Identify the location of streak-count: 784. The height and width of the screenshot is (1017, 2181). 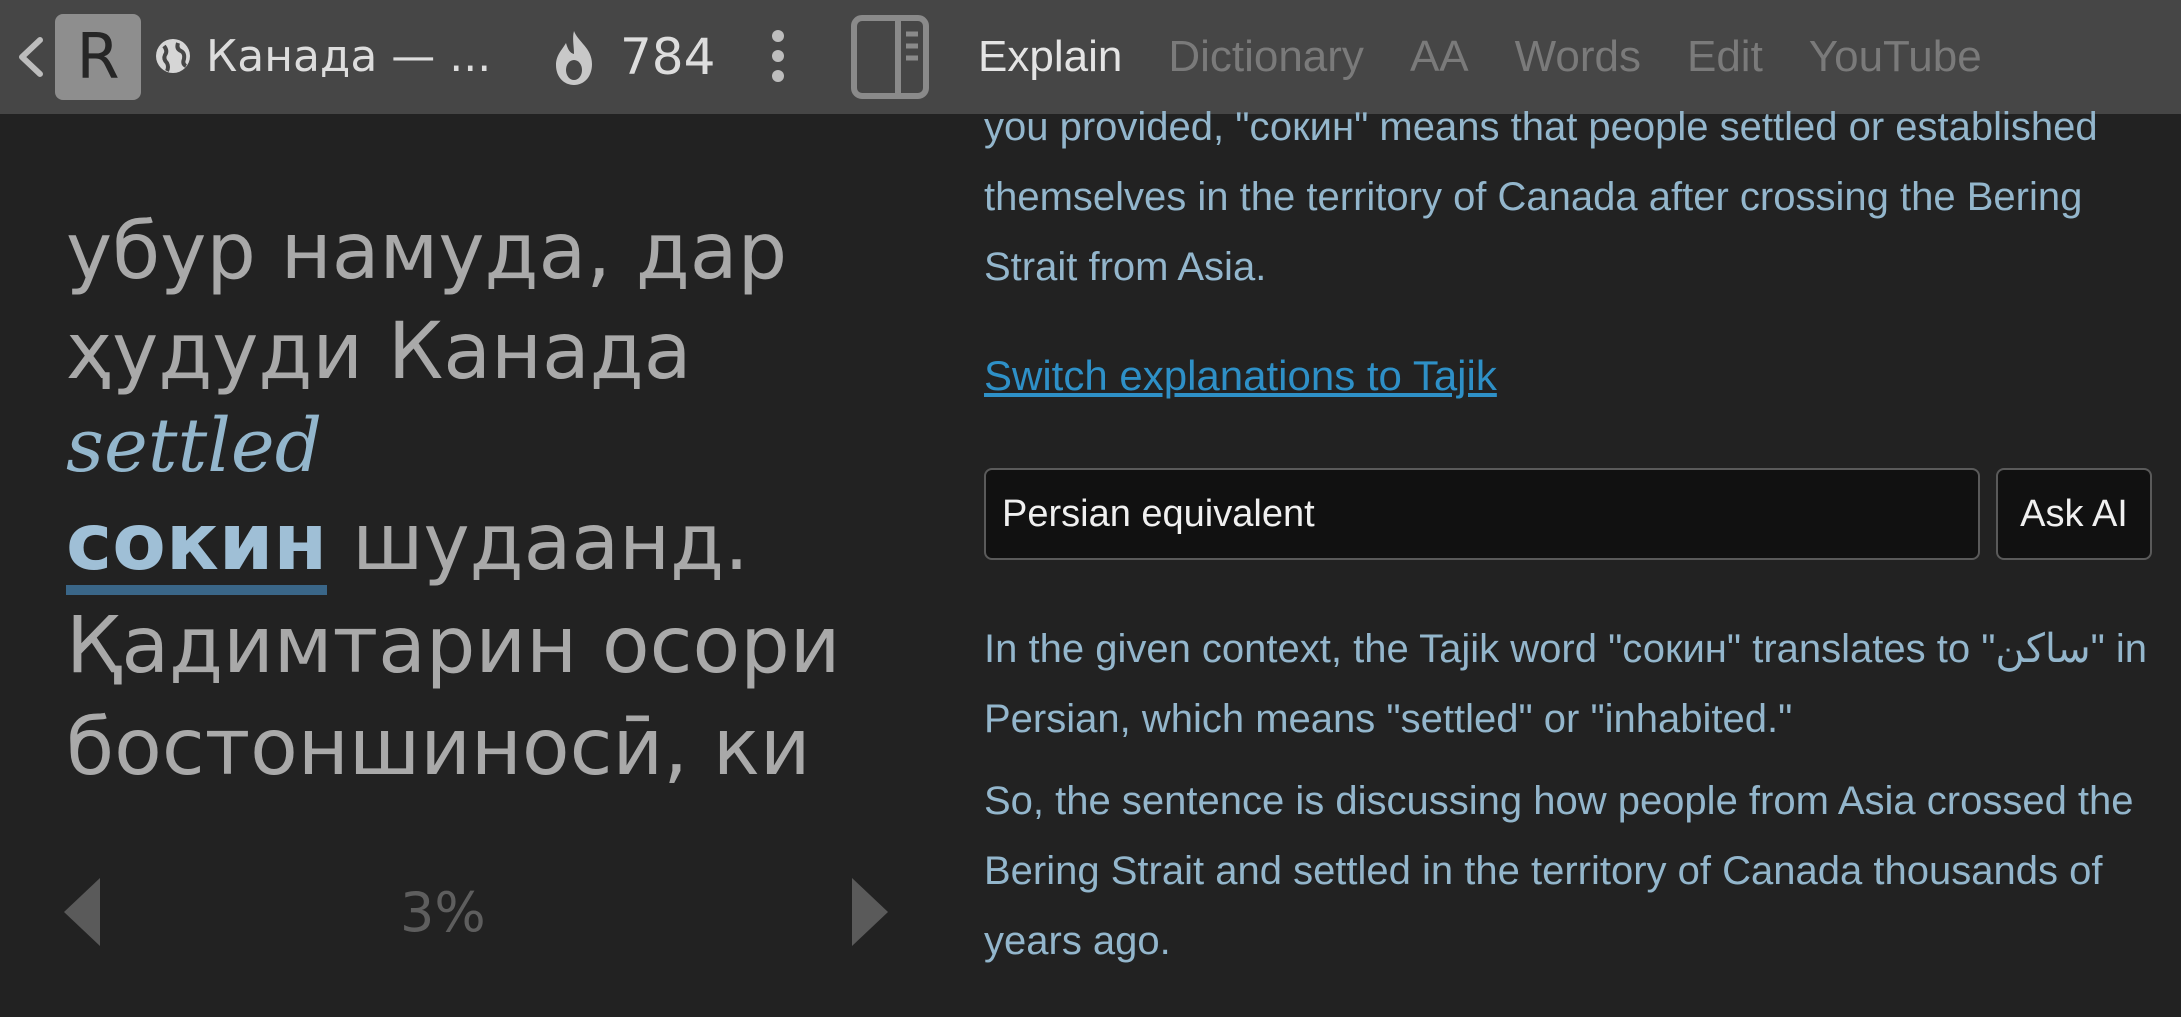
(668, 57).